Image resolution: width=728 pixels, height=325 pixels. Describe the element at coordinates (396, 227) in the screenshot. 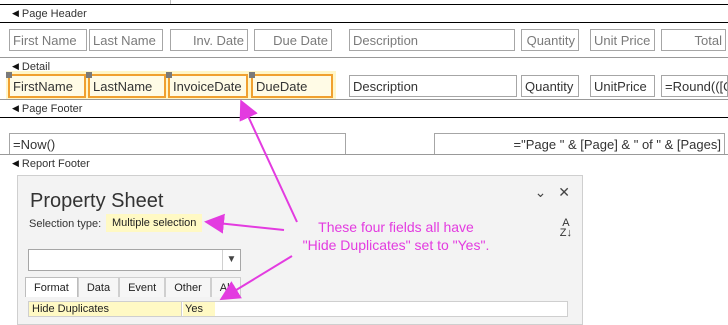

I see `annotation-line-1: These four fields all have` at that location.